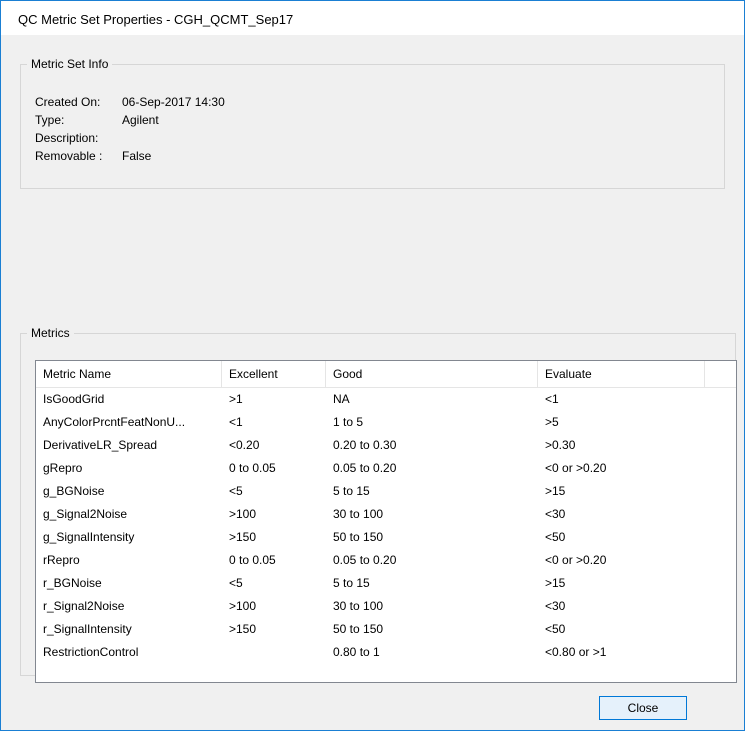  What do you see at coordinates (356, 652) in the screenshot?
I see `good-cell: 0.80 to 1` at bounding box center [356, 652].